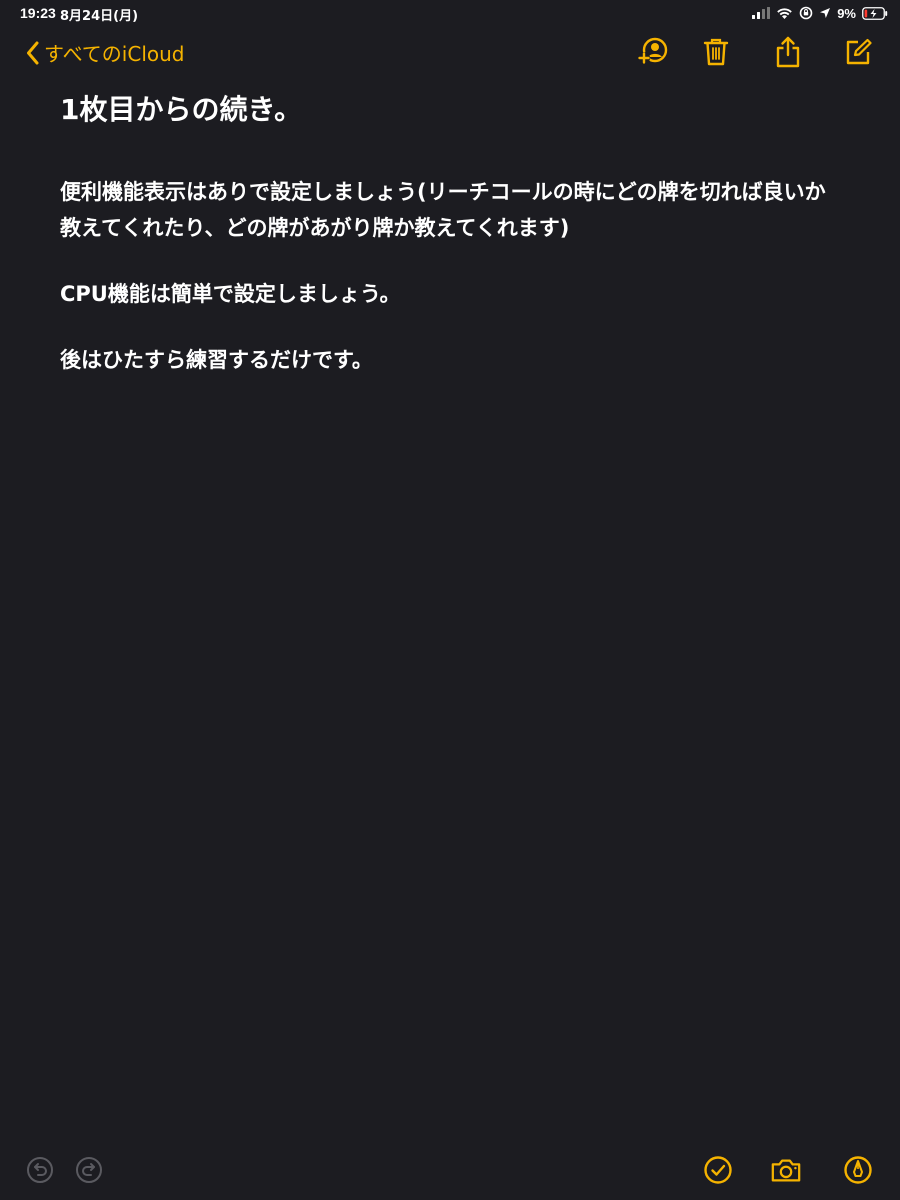 Image resolution: width=900 pixels, height=1200 pixels. I want to click on add-person-icon, so click(653, 52).